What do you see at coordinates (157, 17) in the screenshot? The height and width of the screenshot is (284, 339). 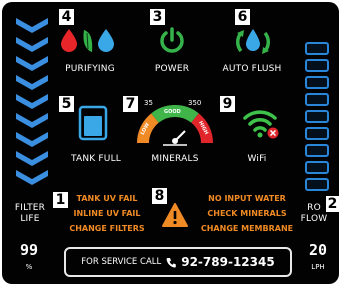 I see `callout-number: 3` at bounding box center [157, 17].